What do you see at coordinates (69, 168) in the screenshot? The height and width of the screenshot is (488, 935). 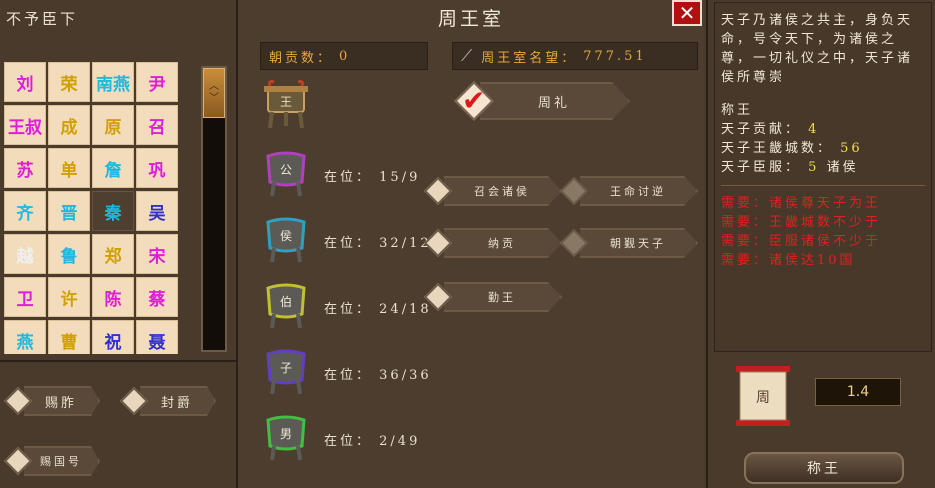 I see `state-cell: 单` at bounding box center [69, 168].